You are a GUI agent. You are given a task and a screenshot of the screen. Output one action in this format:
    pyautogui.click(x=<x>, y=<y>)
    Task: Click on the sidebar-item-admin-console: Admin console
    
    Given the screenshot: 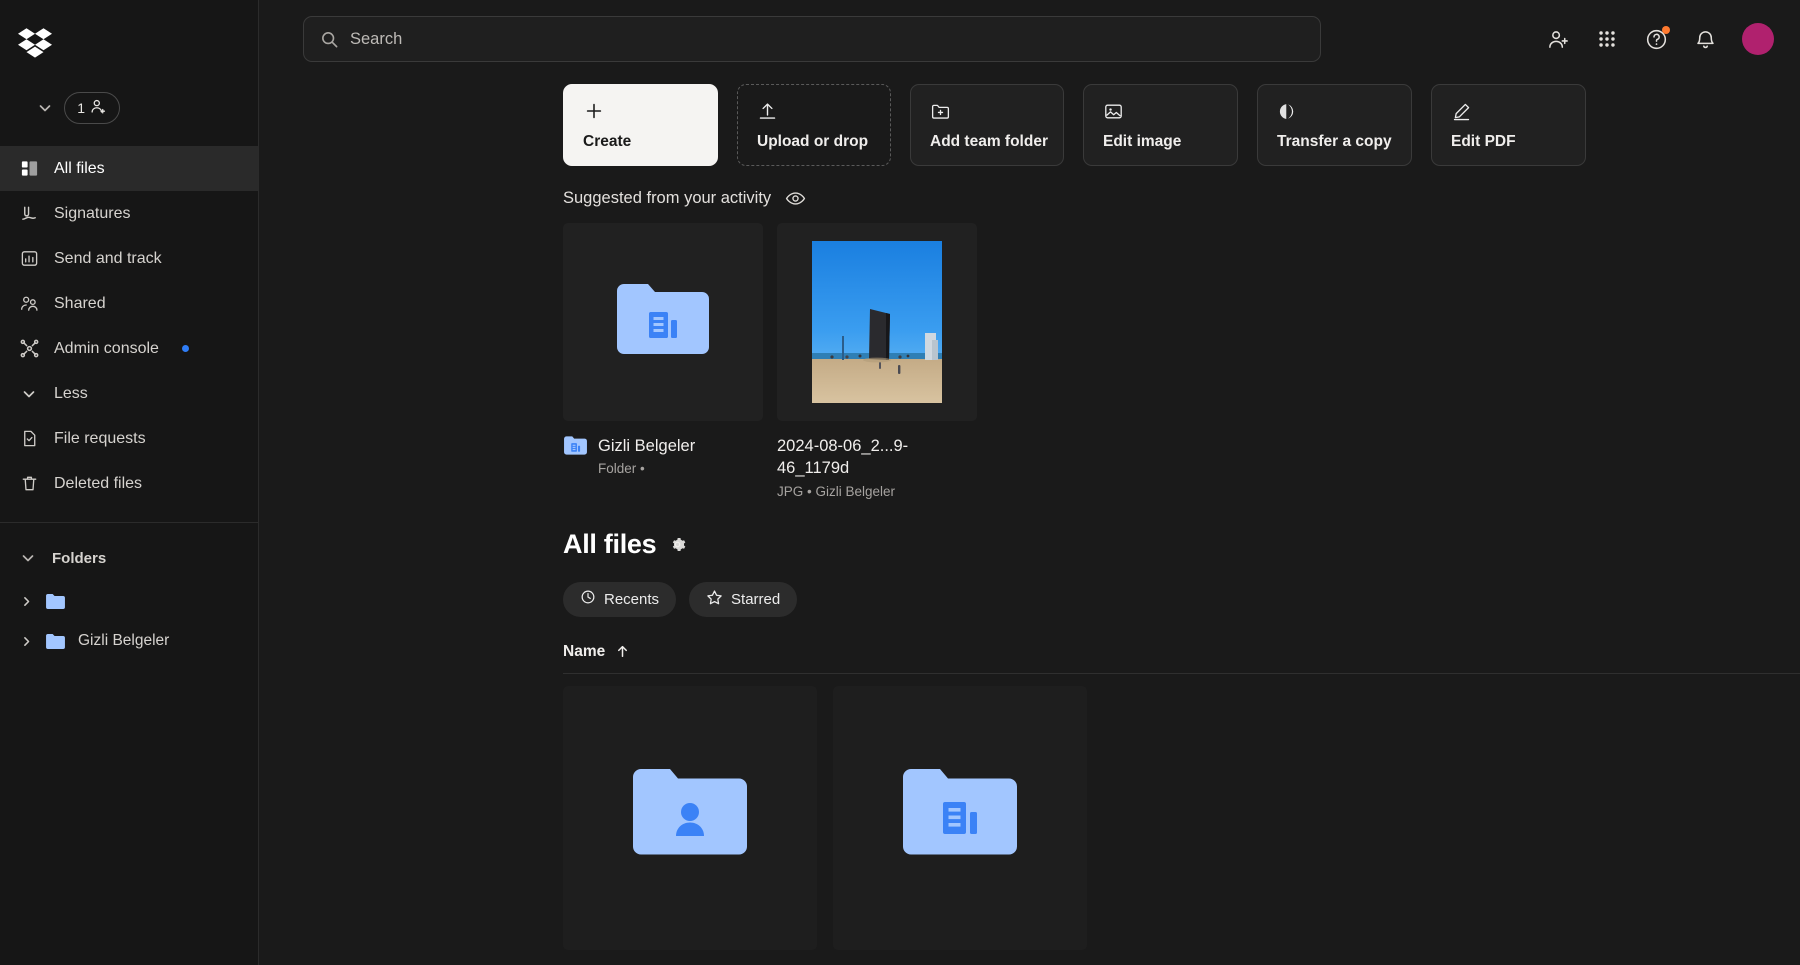 What is the action you would take?
    pyautogui.click(x=129, y=348)
    